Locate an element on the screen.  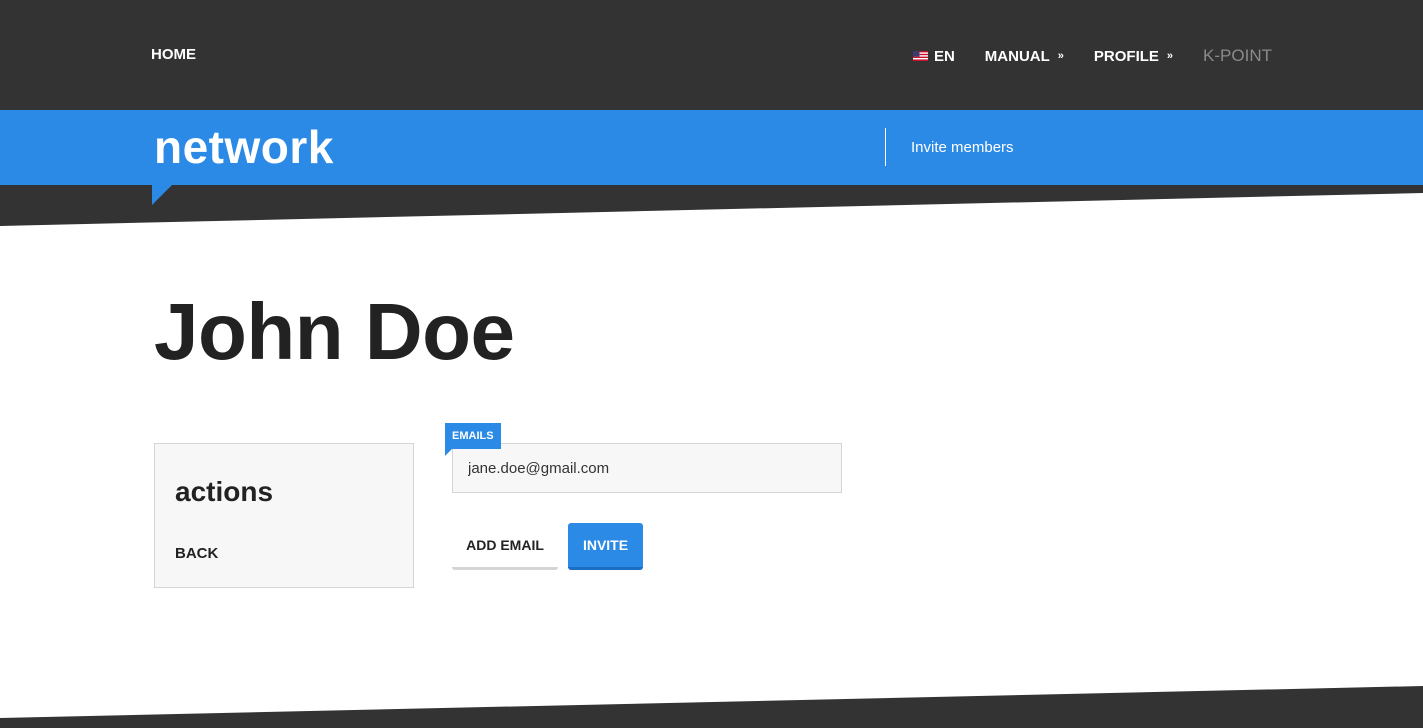
actions-title: actions is located at coordinates (224, 491).